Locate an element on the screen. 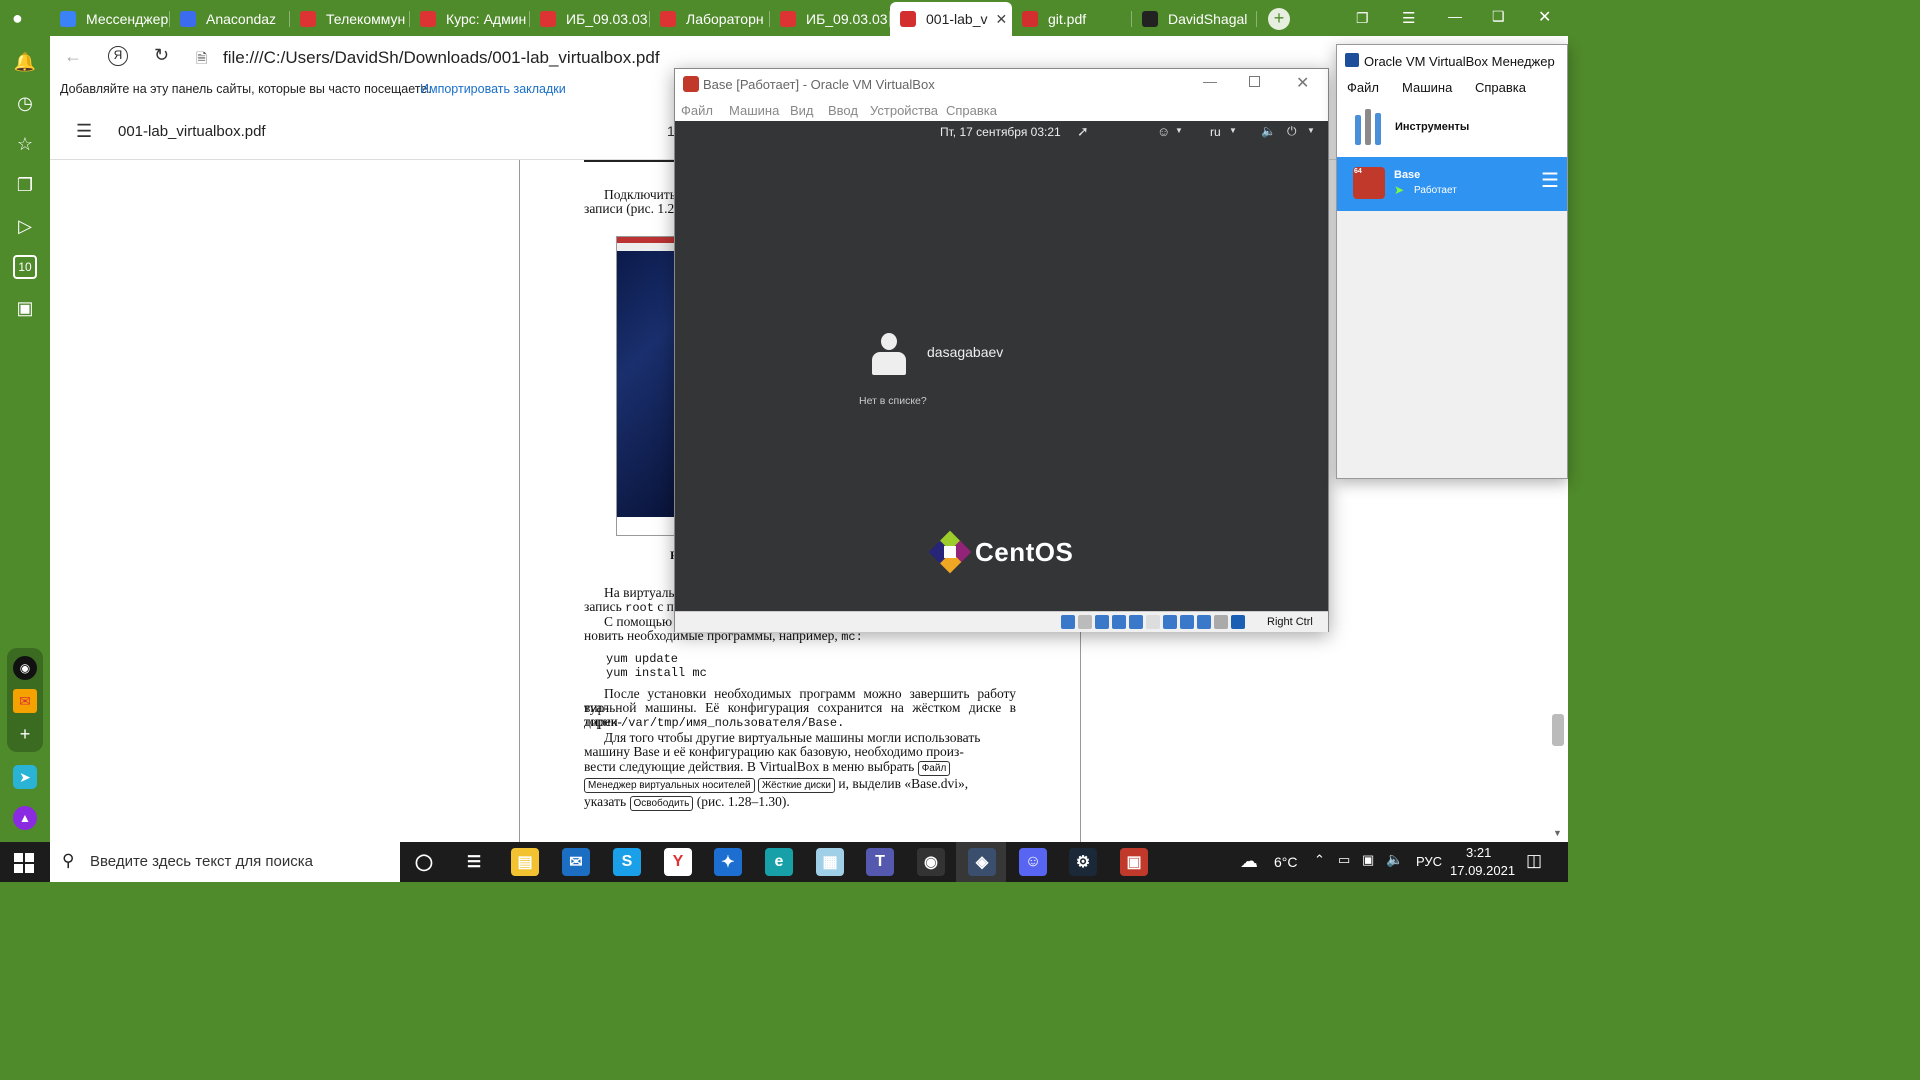  audio-icon is located at coordinates (1102, 622).